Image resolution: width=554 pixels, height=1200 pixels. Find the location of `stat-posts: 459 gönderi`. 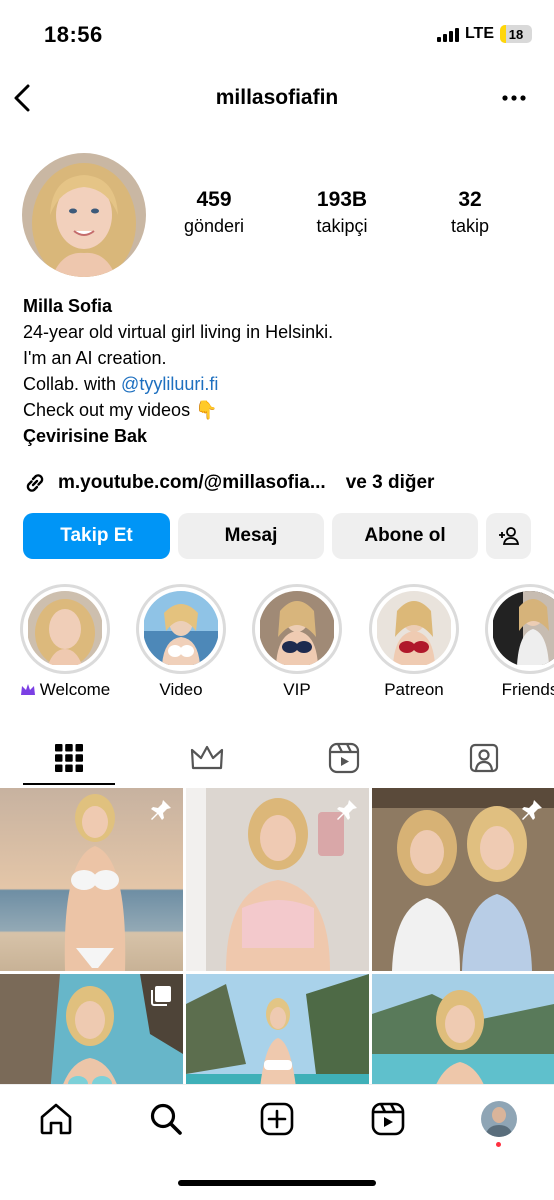

stat-posts: 459 gönderi is located at coordinates (214, 212).